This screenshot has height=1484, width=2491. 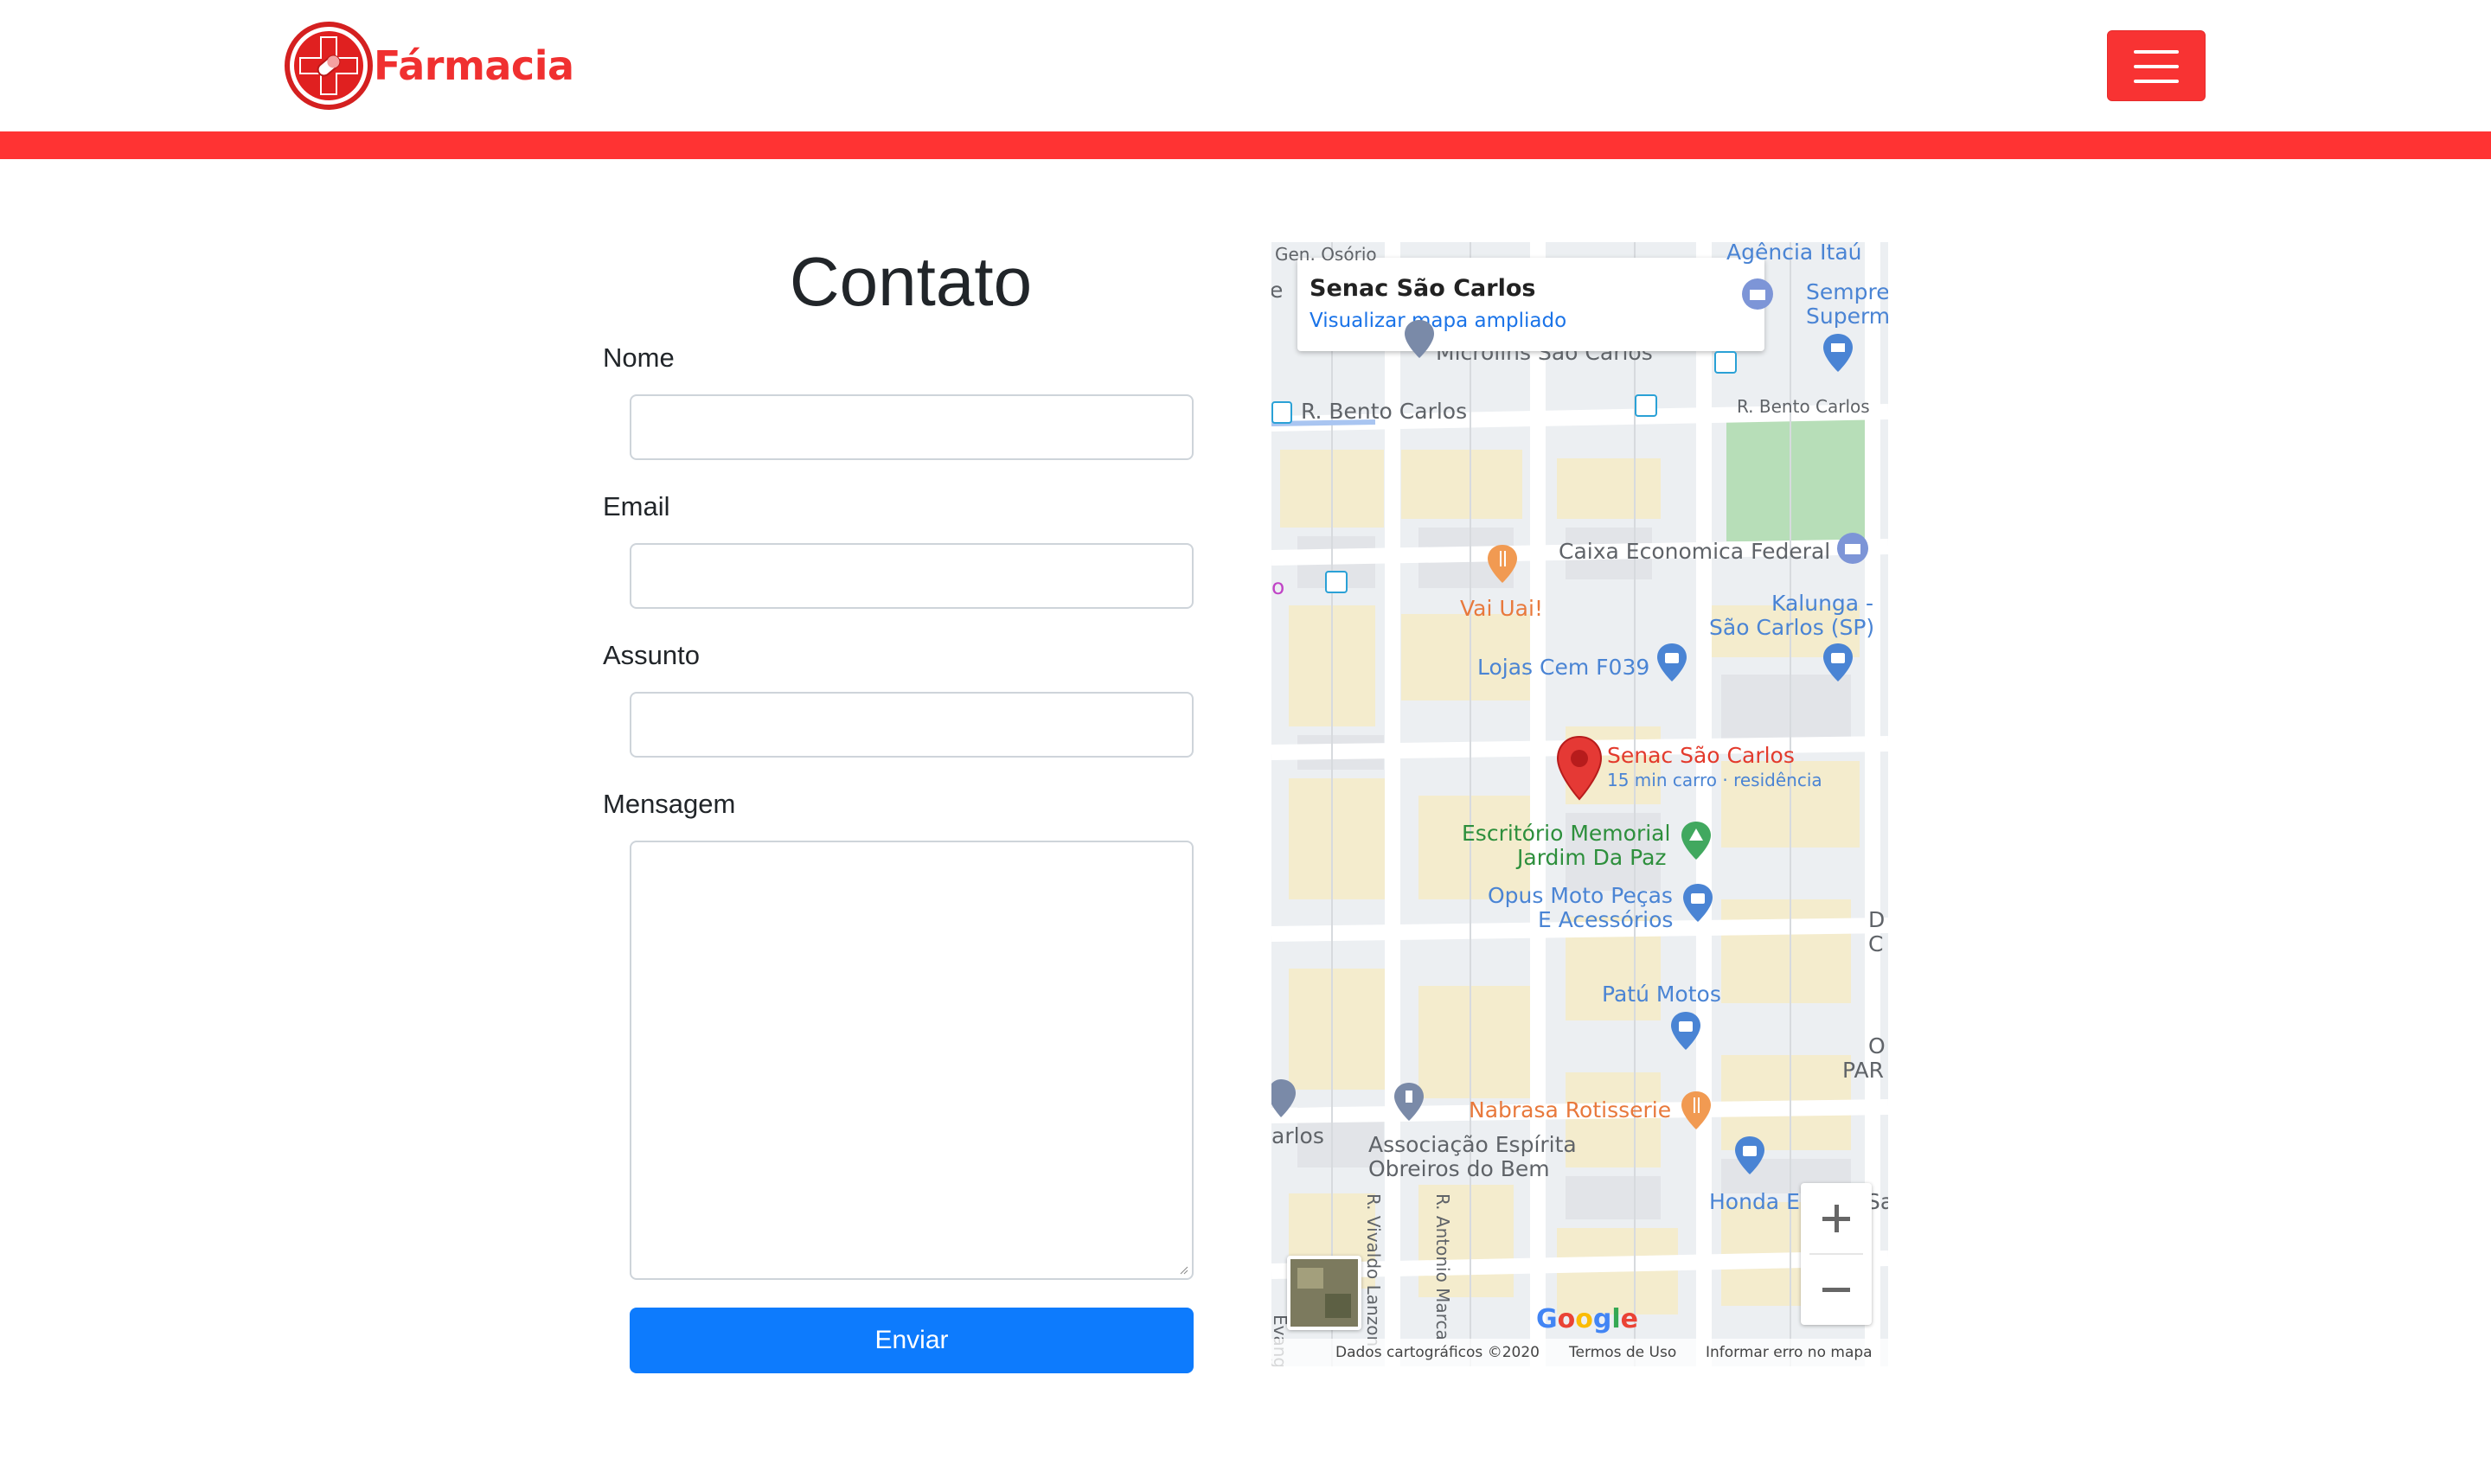 I want to click on map-report-link: Informar erro no mapa, so click(x=1789, y=1353).